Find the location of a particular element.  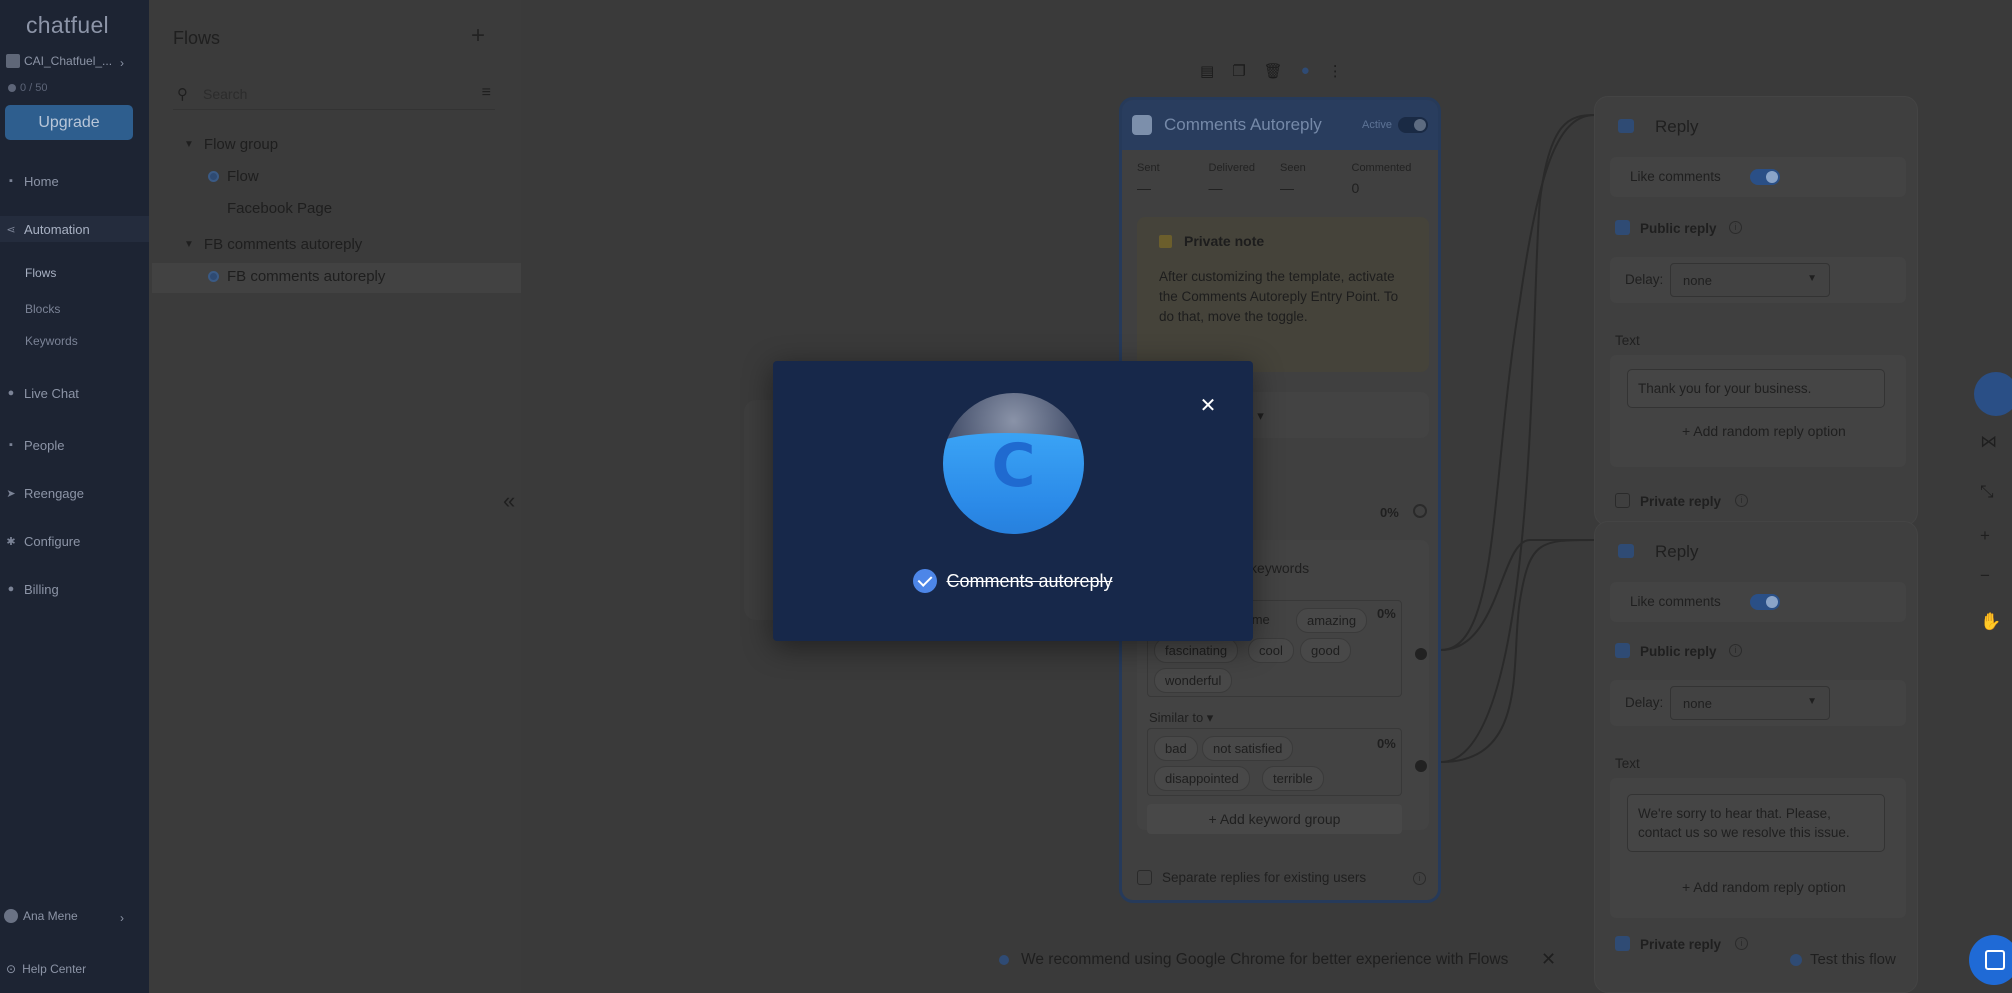

note-icon: ▤ is located at coordinates (1207, 71).